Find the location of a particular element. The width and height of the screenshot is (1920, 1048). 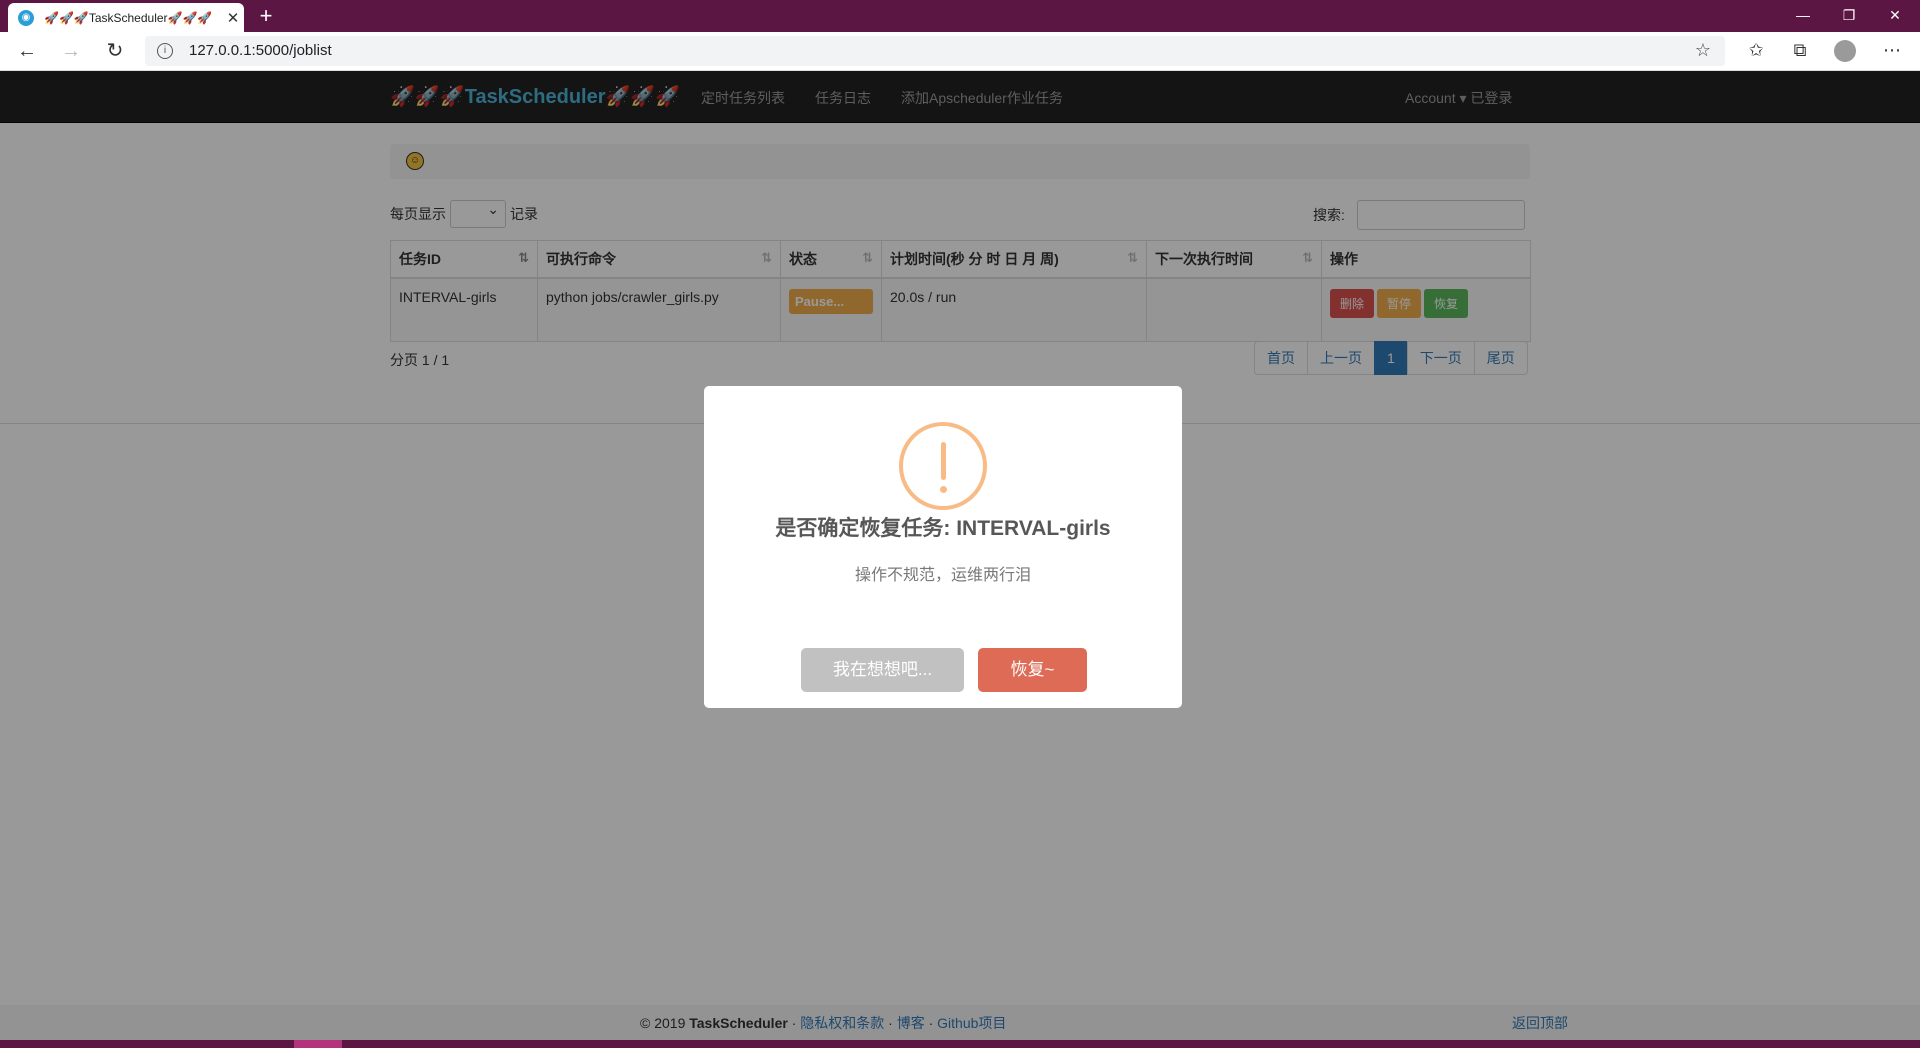

minimize-icon: — is located at coordinates (1803, 15).